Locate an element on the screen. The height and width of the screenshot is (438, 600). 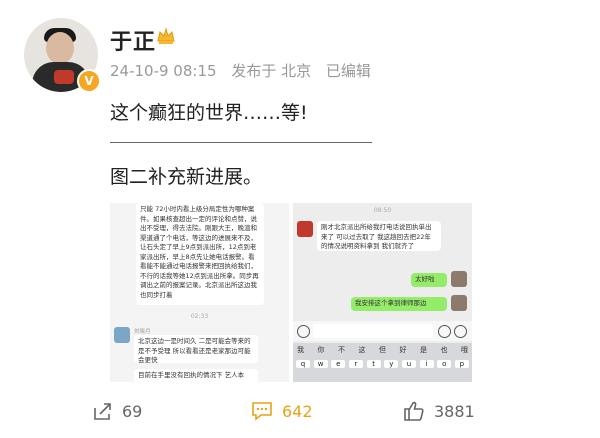
key: q is located at coordinates (303, 364).